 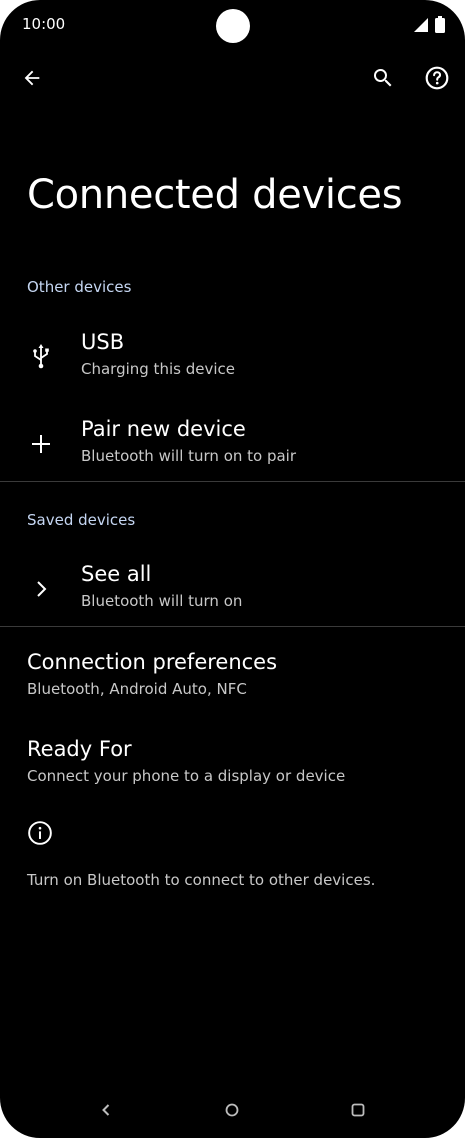 What do you see at coordinates (440, 24) in the screenshot?
I see `battery-icon` at bounding box center [440, 24].